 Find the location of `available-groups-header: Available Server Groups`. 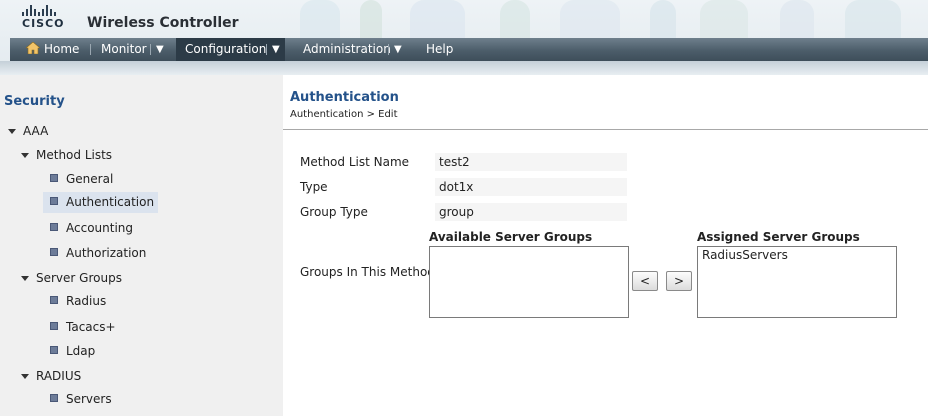

available-groups-header: Available Server Groups is located at coordinates (511, 237).